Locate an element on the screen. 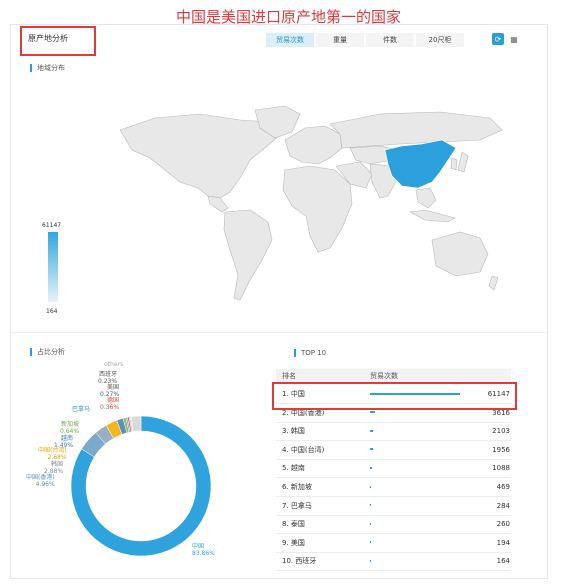 The width and height of the screenshot is (577, 588). table-row: 3. 韩国 2103 is located at coordinates (393, 432).